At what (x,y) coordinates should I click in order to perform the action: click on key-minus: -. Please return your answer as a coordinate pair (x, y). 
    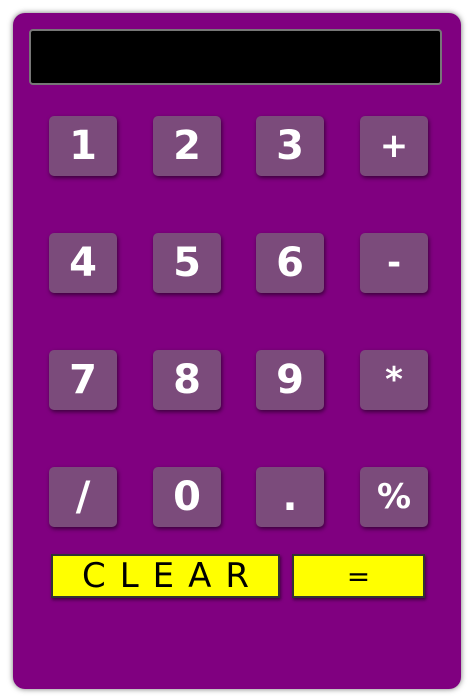
    Looking at the image, I should click on (394, 263).